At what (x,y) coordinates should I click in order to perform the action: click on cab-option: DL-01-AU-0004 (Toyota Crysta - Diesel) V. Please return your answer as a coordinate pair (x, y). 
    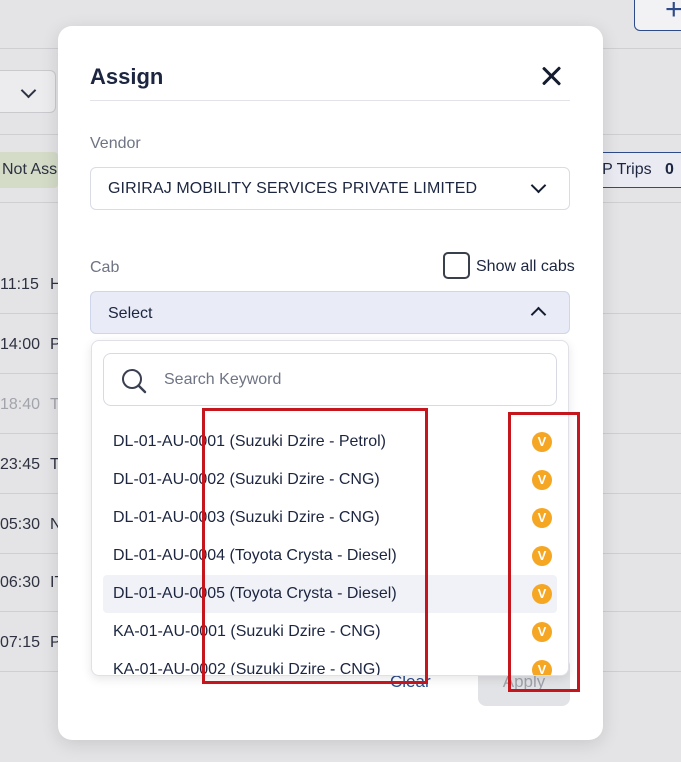
    Looking at the image, I should click on (330, 556).